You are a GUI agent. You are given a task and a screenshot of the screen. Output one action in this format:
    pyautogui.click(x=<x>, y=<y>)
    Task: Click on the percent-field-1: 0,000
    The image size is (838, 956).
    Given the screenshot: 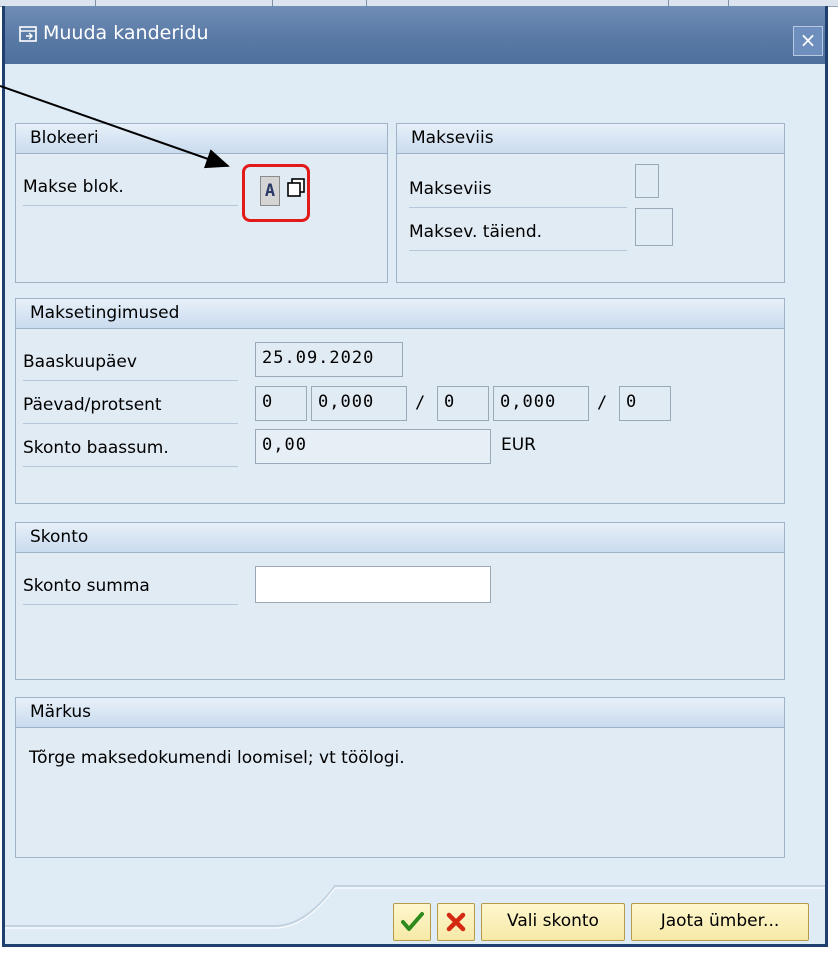 What is the action you would take?
    pyautogui.click(x=359, y=403)
    